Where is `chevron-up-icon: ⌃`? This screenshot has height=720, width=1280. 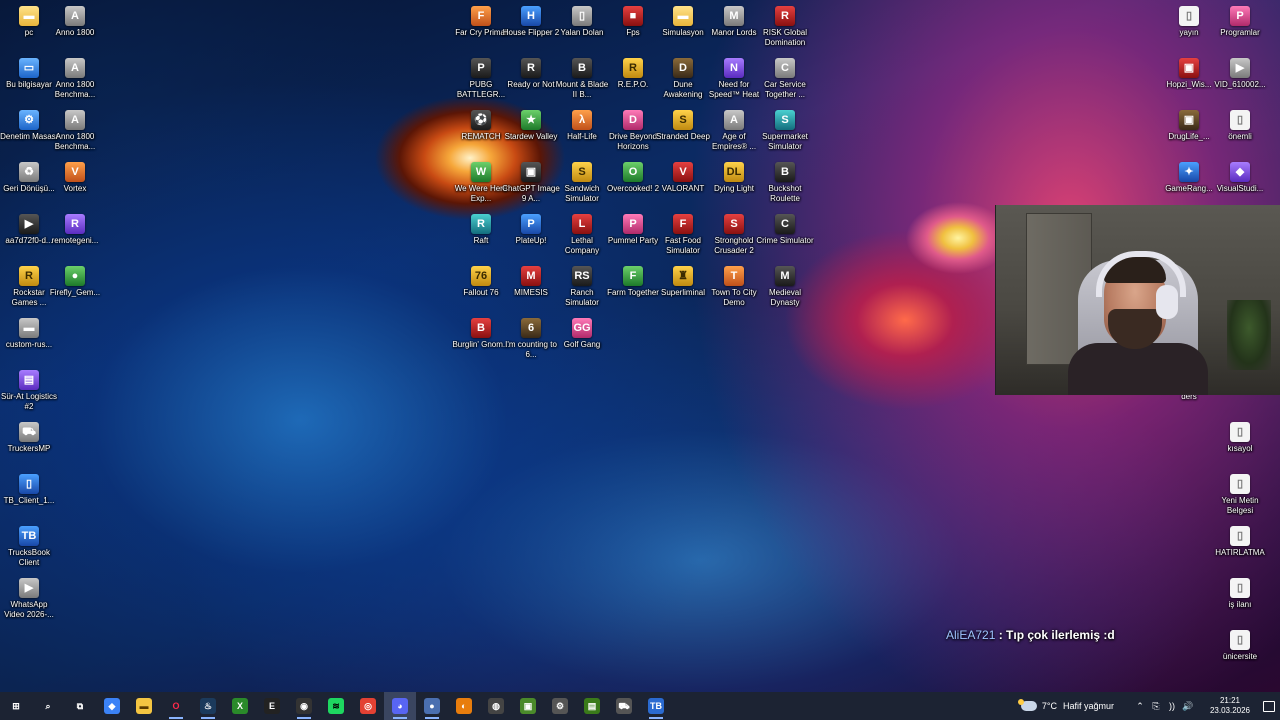
chevron-up-icon: ⌃ is located at coordinates (1140, 706).